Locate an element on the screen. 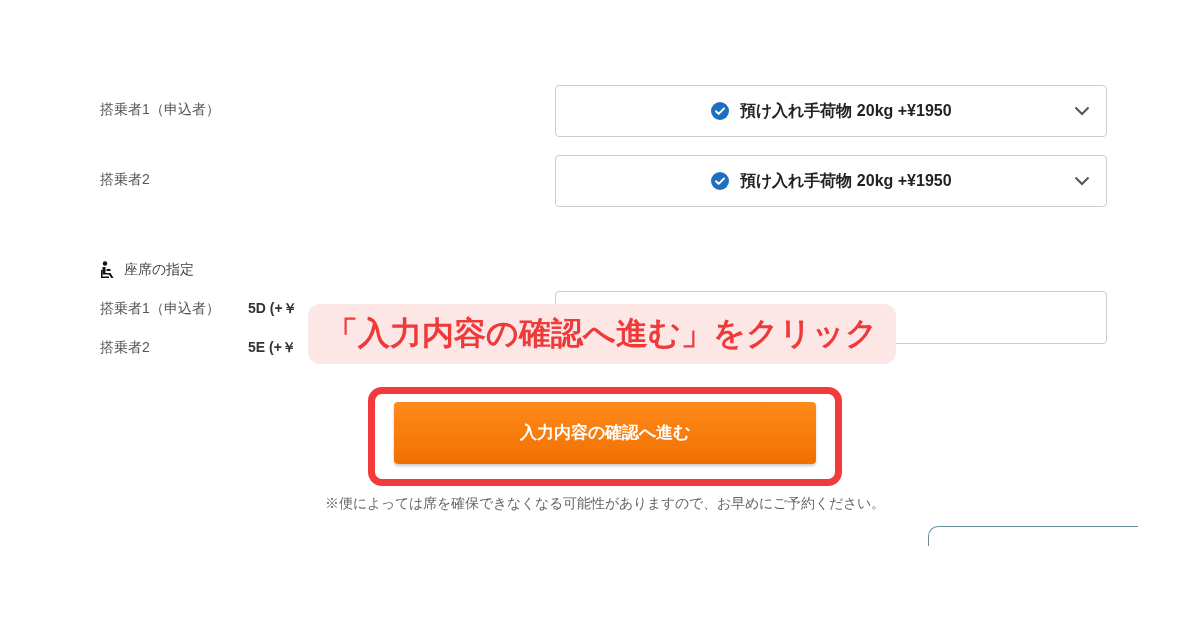 The image size is (1200, 630). section-heading: 座席の指定 is located at coordinates (159, 269).